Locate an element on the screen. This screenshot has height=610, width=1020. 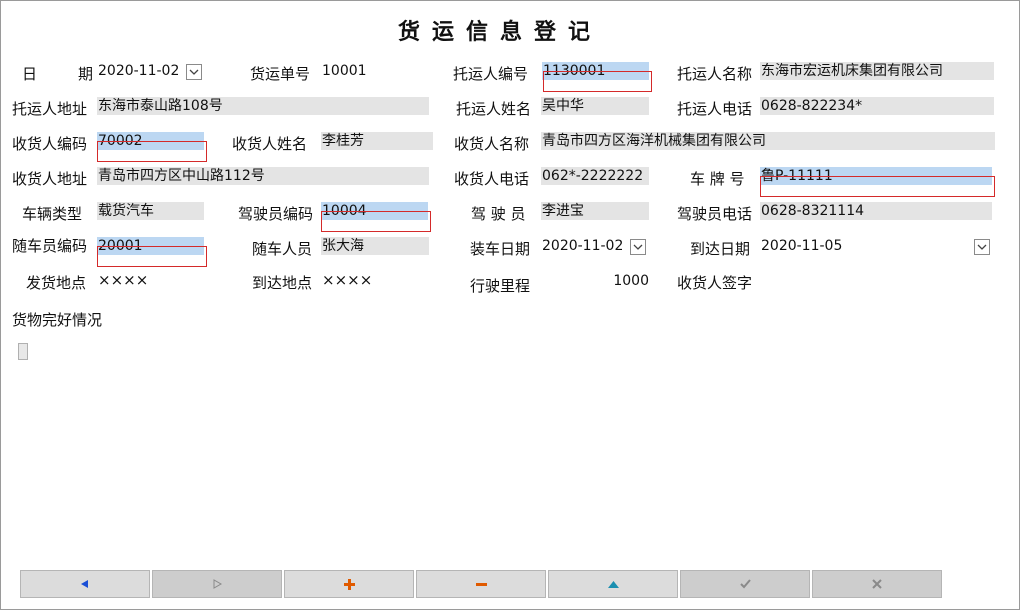
driver-field: 李进宝 is located at coordinates (595, 211).